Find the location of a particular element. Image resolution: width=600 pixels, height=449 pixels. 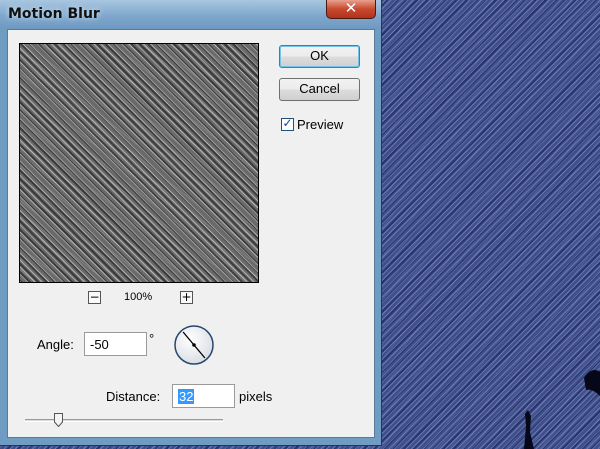

zoom-in-icon: + is located at coordinates (186, 297).